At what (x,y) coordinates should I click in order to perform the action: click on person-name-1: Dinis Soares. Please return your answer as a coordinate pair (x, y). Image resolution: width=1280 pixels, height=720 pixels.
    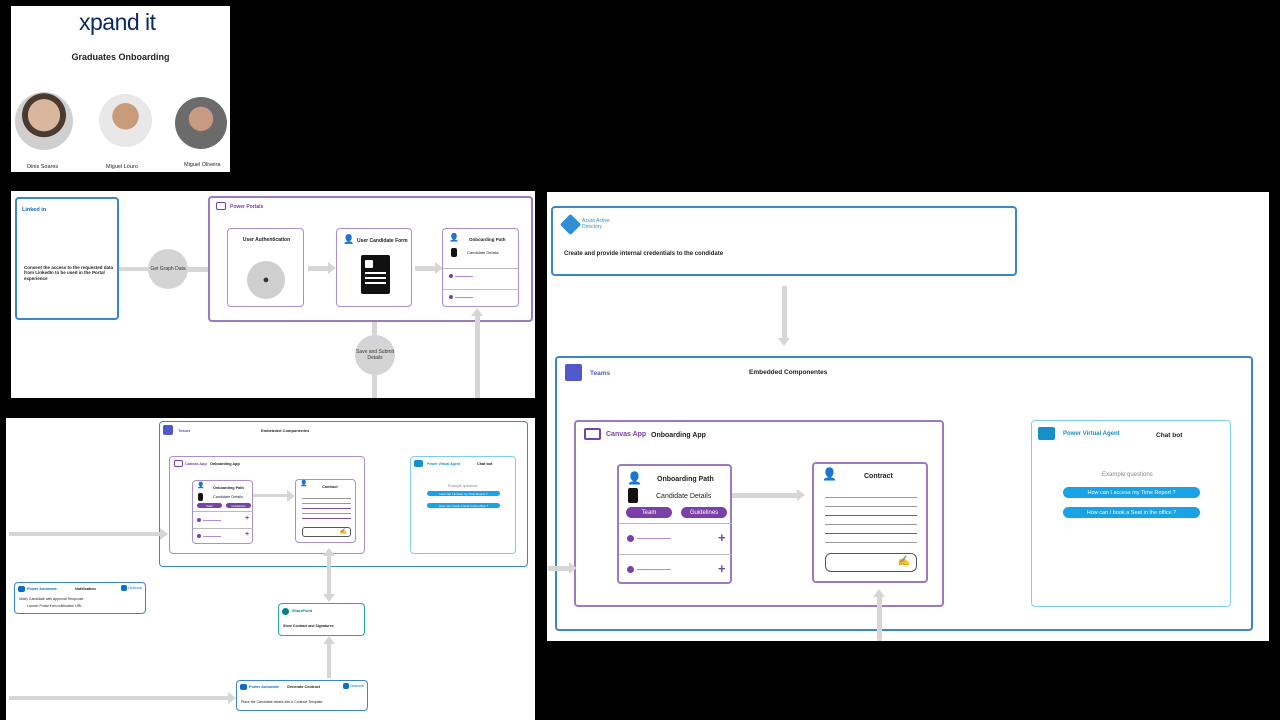
    Looking at the image, I should click on (43, 167).